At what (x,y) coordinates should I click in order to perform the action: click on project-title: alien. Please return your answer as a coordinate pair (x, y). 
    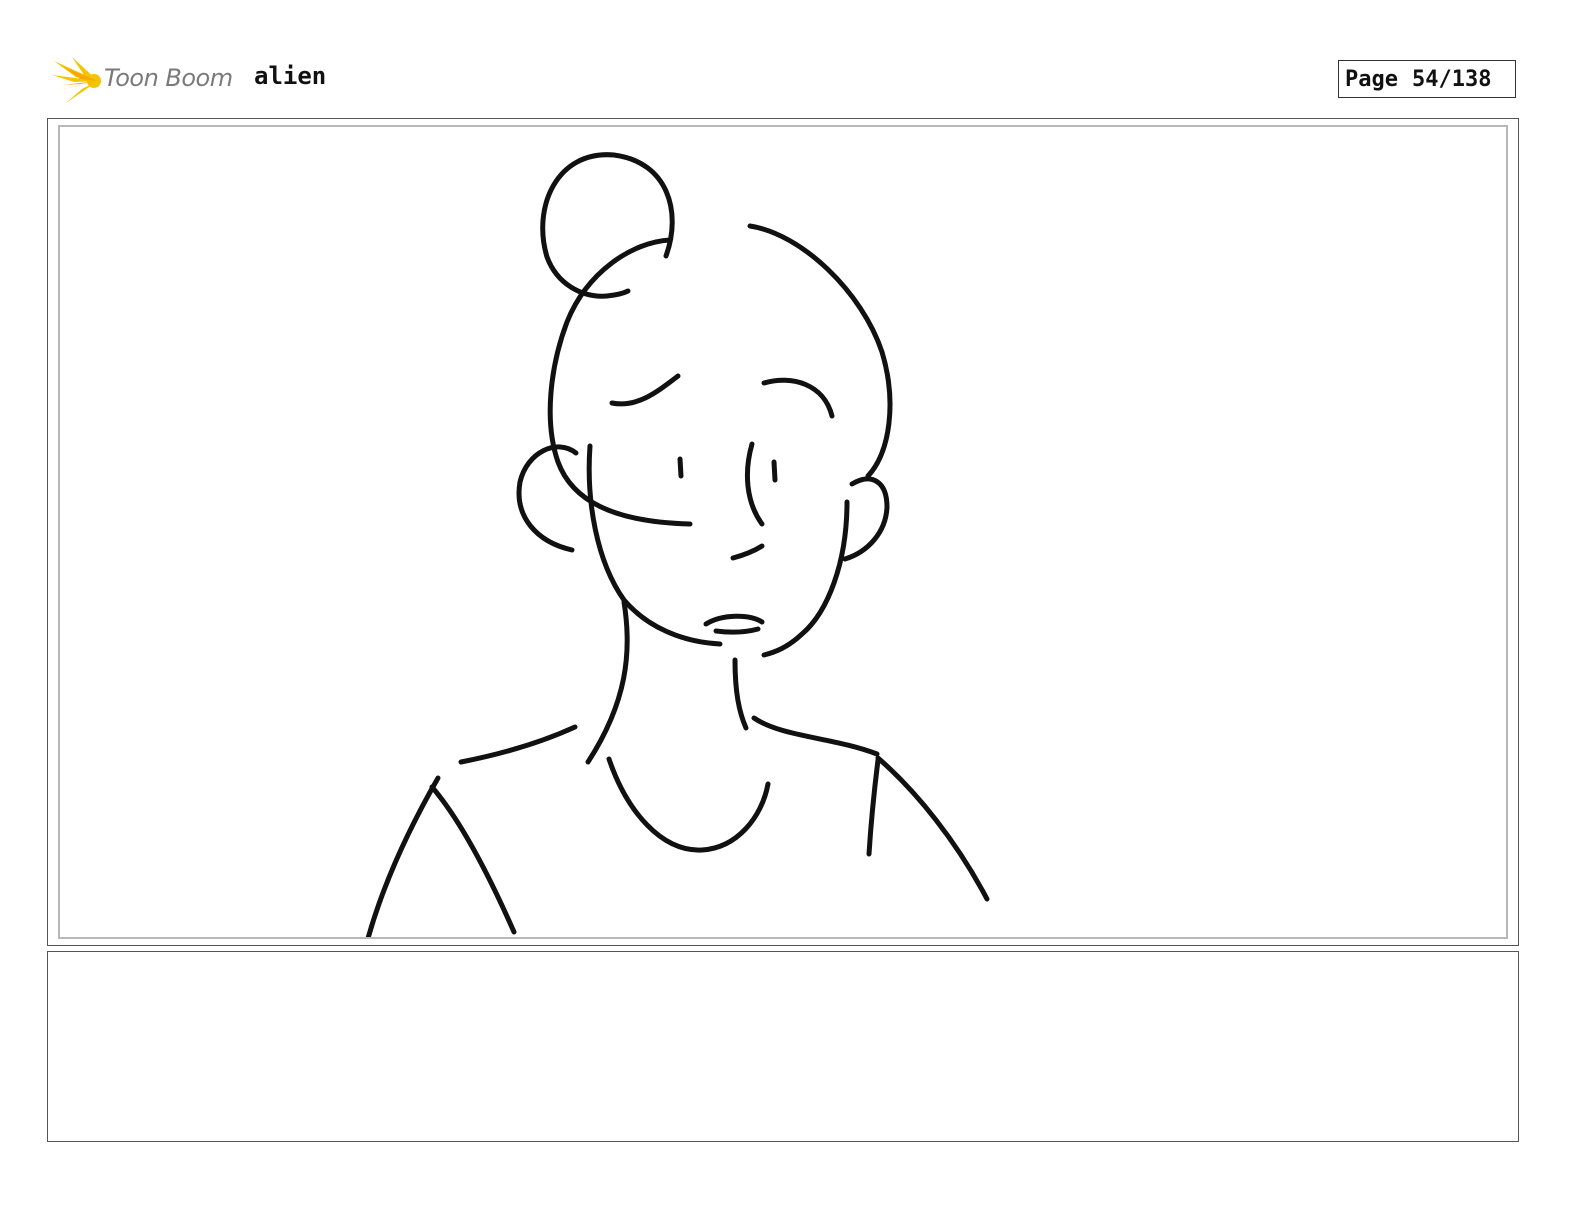
    Looking at the image, I should click on (290, 76).